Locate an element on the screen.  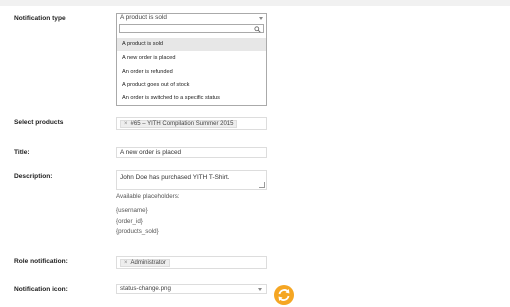
role-notification-label: Role notification: is located at coordinates (41, 261).